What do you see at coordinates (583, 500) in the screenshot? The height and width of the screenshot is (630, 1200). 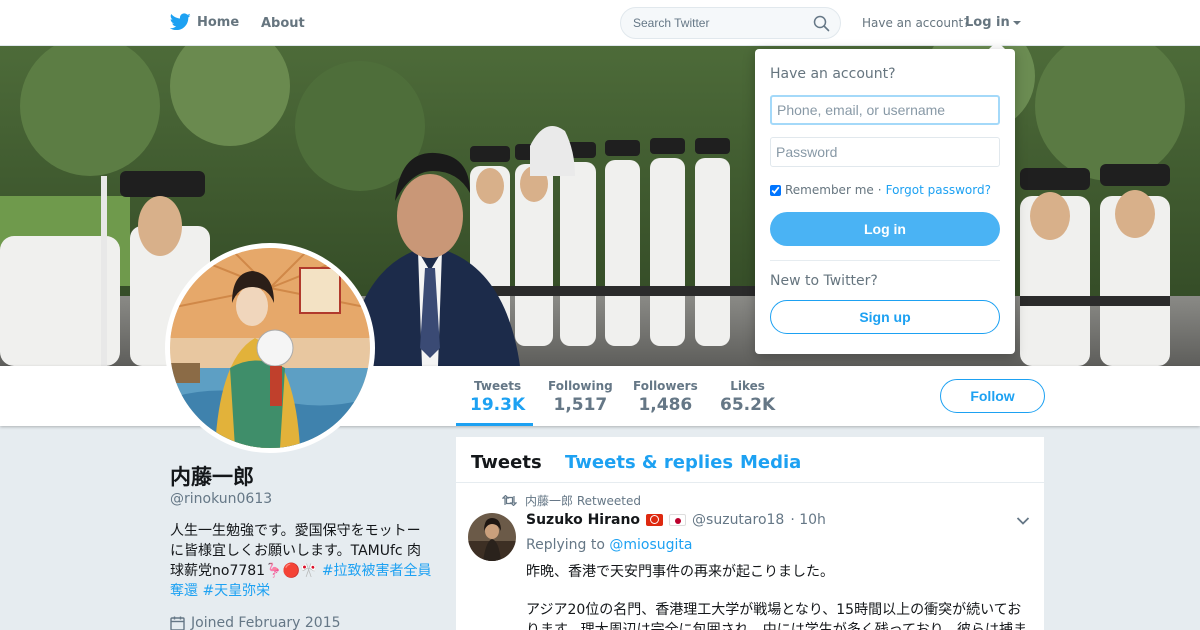 I see `retweet-context-text: 内藤一郎 Retweeted` at bounding box center [583, 500].